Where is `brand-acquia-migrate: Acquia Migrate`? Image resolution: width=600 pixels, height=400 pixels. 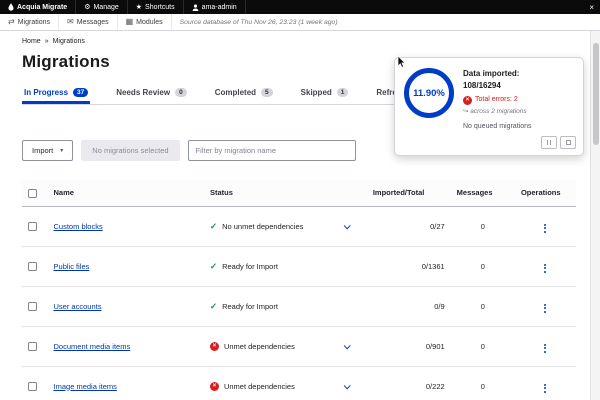
brand-acquia-migrate: Acquia Migrate is located at coordinates (38, 7).